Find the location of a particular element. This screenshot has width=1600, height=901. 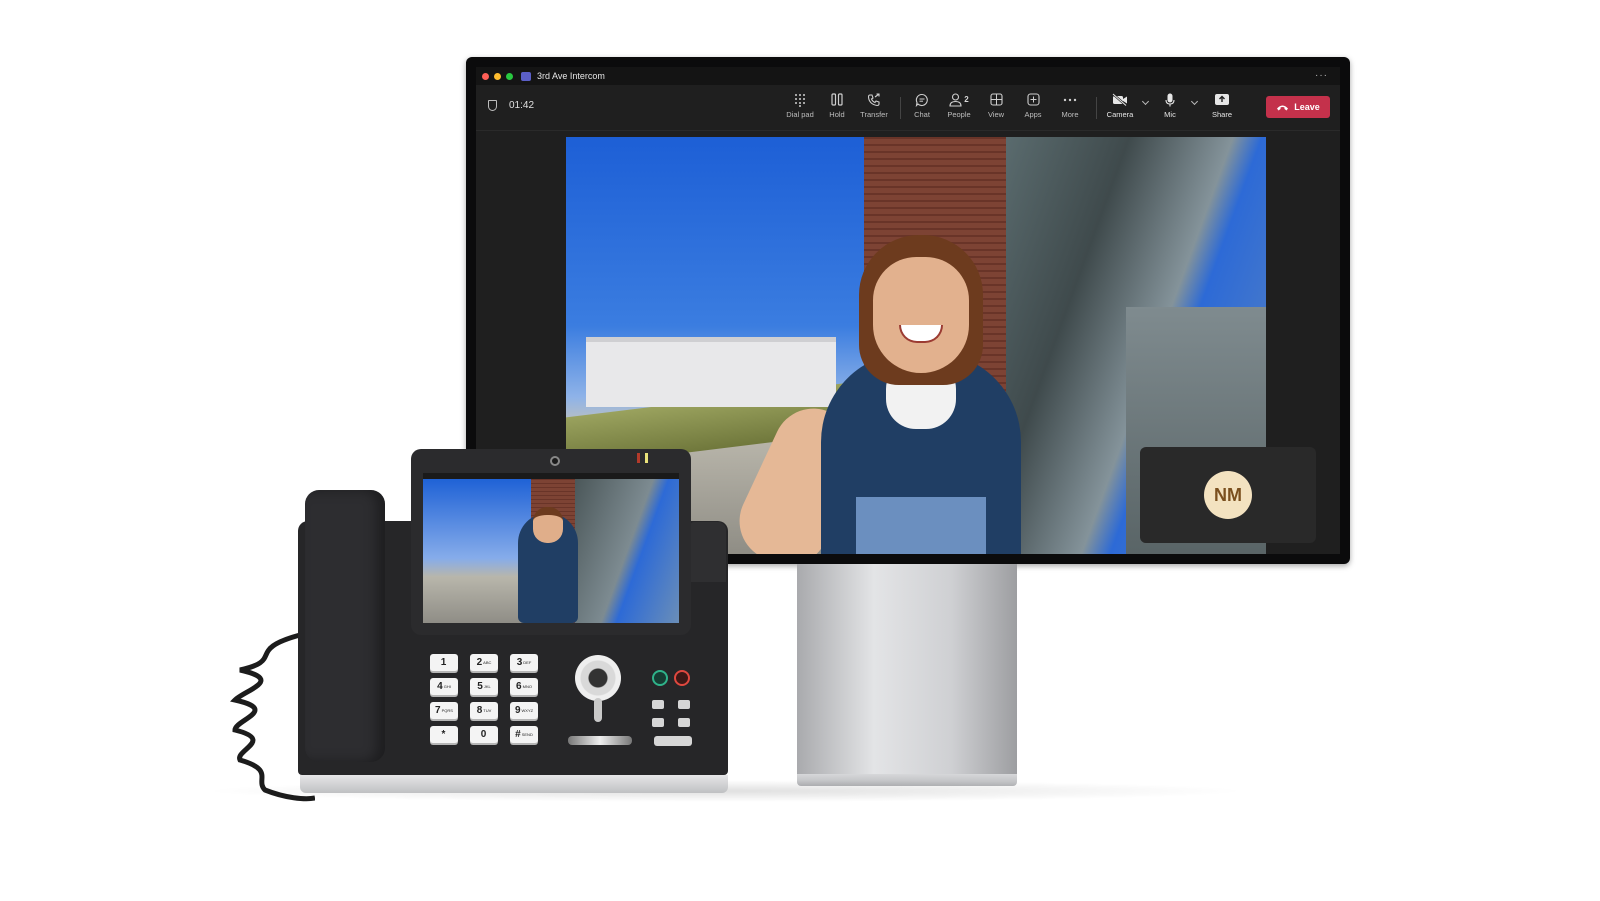

people-button: 2 People is located at coordinates (959, 107).